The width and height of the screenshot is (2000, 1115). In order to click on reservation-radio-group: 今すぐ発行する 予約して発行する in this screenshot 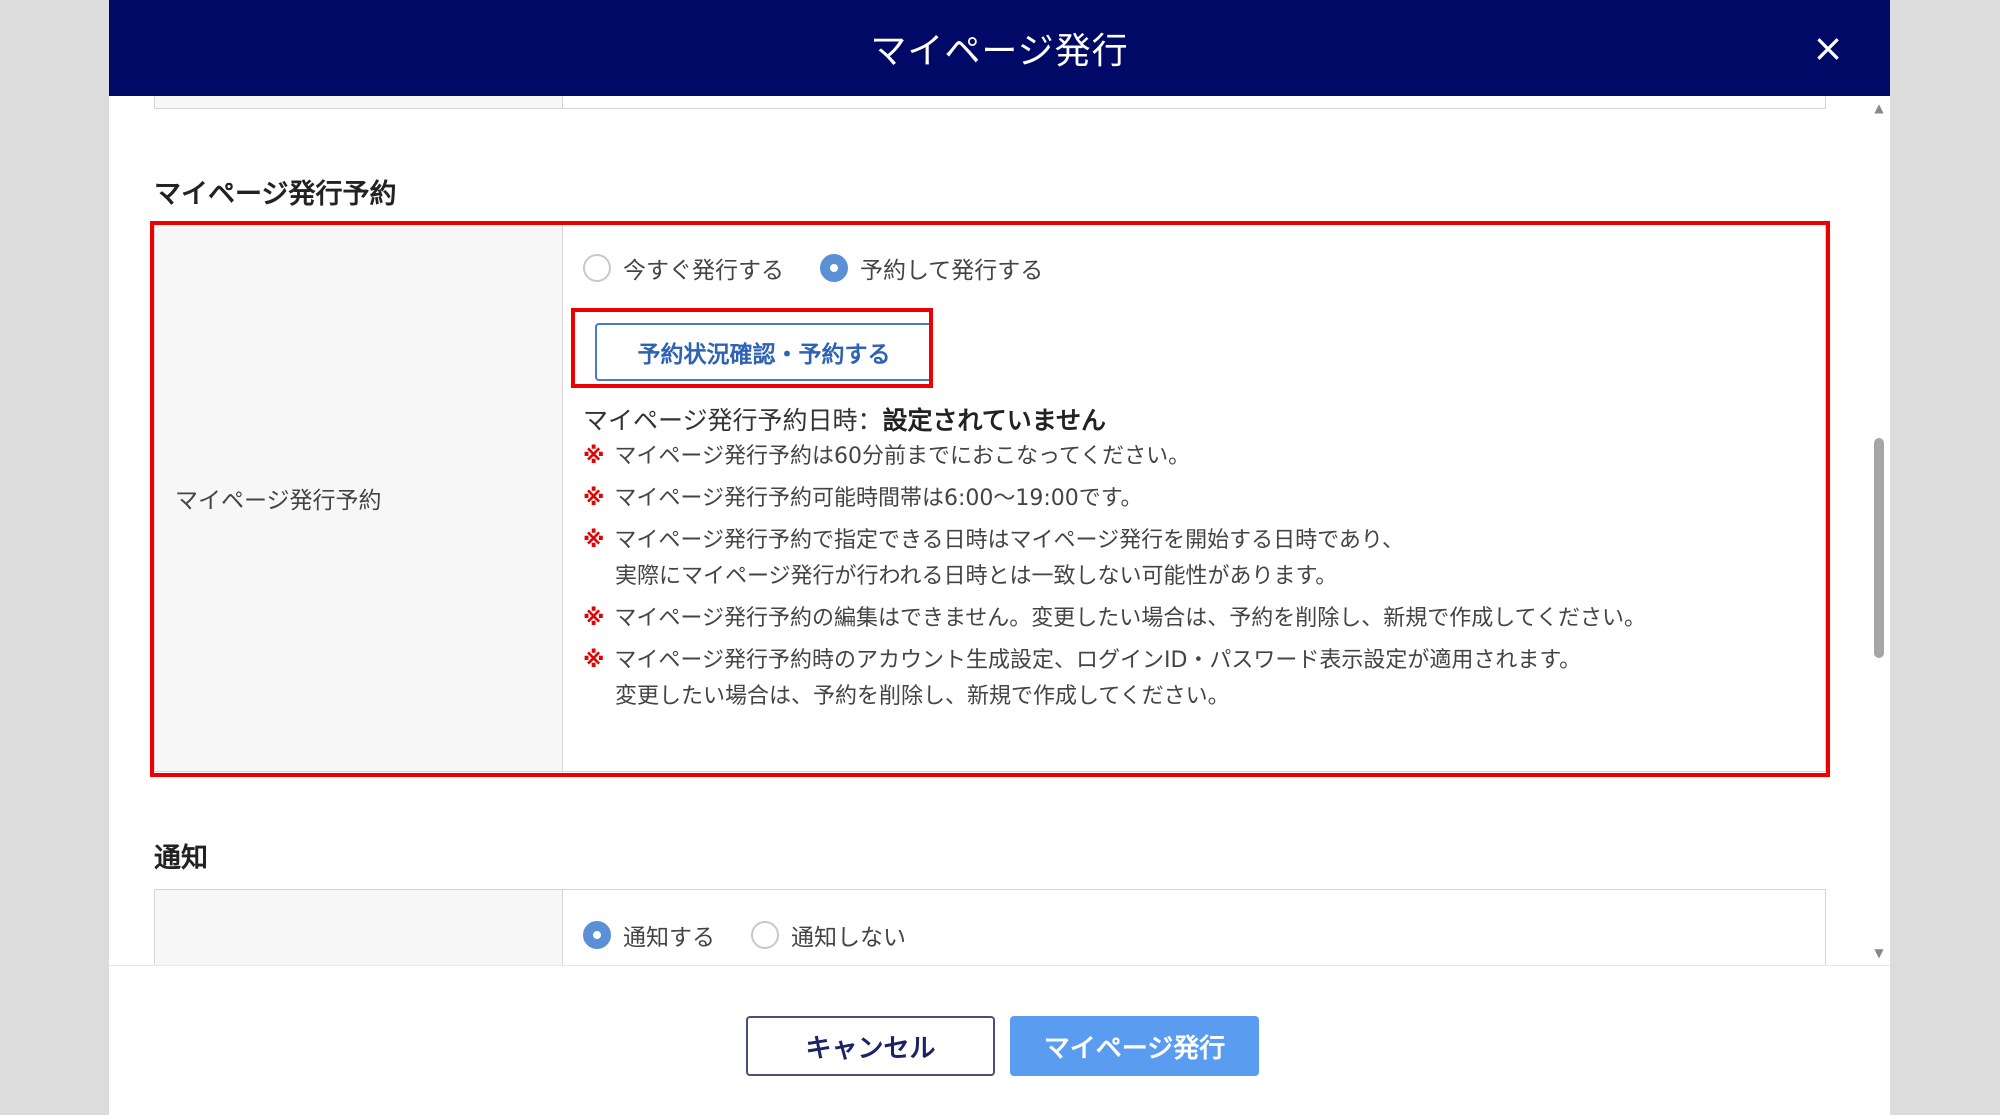, I will do `click(813, 268)`.